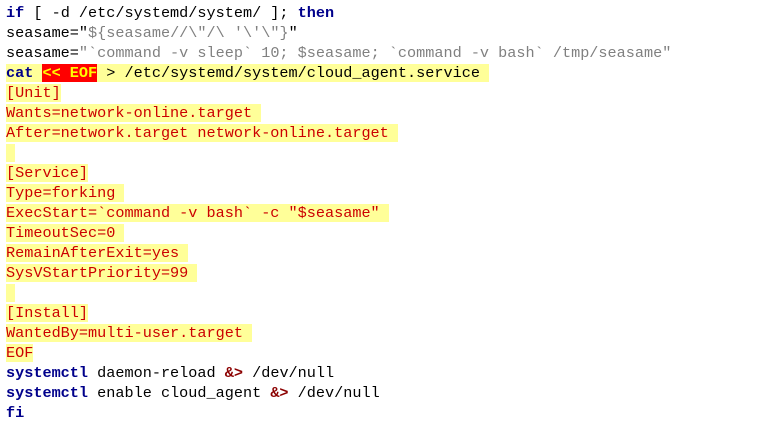  I want to click on quote-open: ", so click(83, 33).